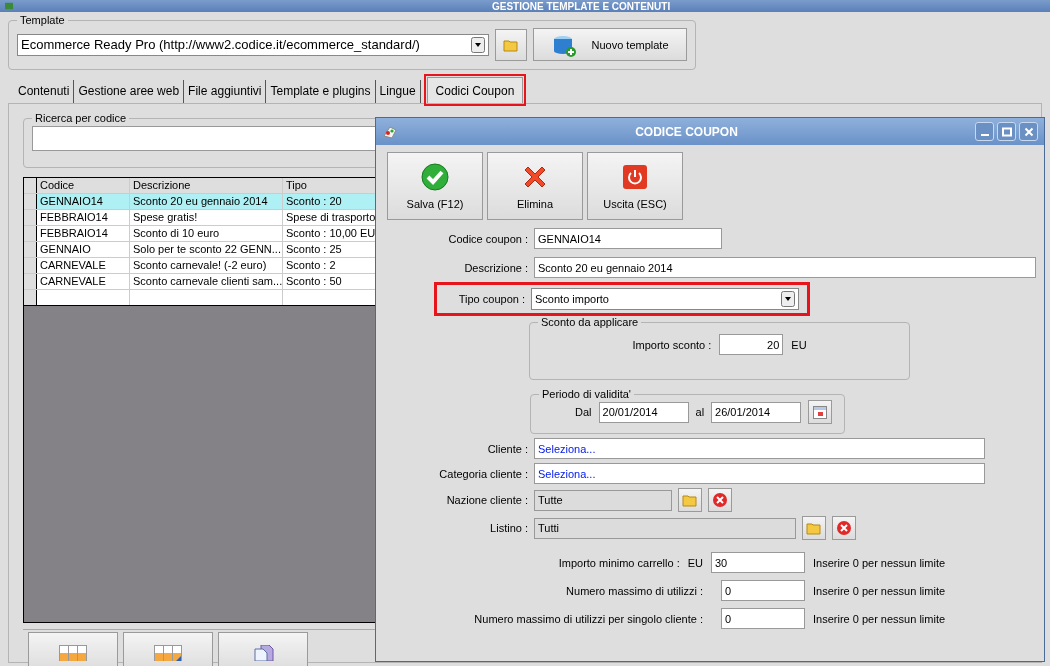  What do you see at coordinates (206, 217) in the screenshot?
I see `table-cell: Spese gratis!` at bounding box center [206, 217].